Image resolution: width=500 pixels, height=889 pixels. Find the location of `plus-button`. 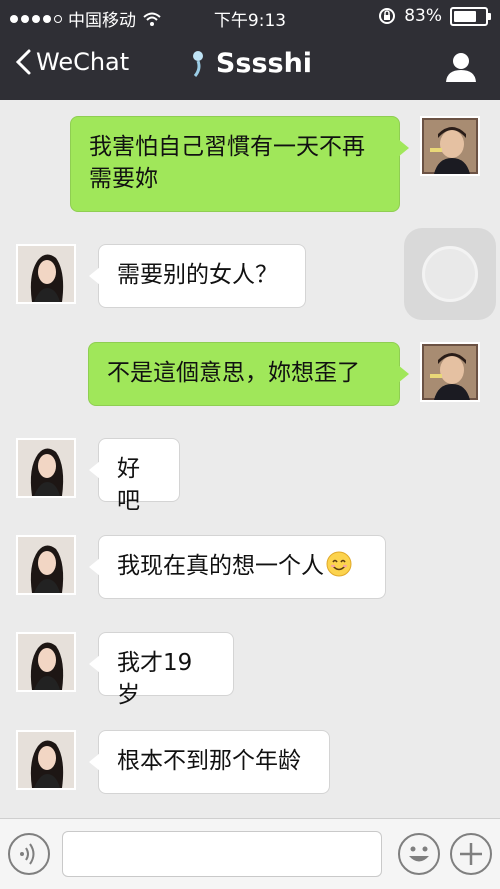

plus-button is located at coordinates (471, 854).